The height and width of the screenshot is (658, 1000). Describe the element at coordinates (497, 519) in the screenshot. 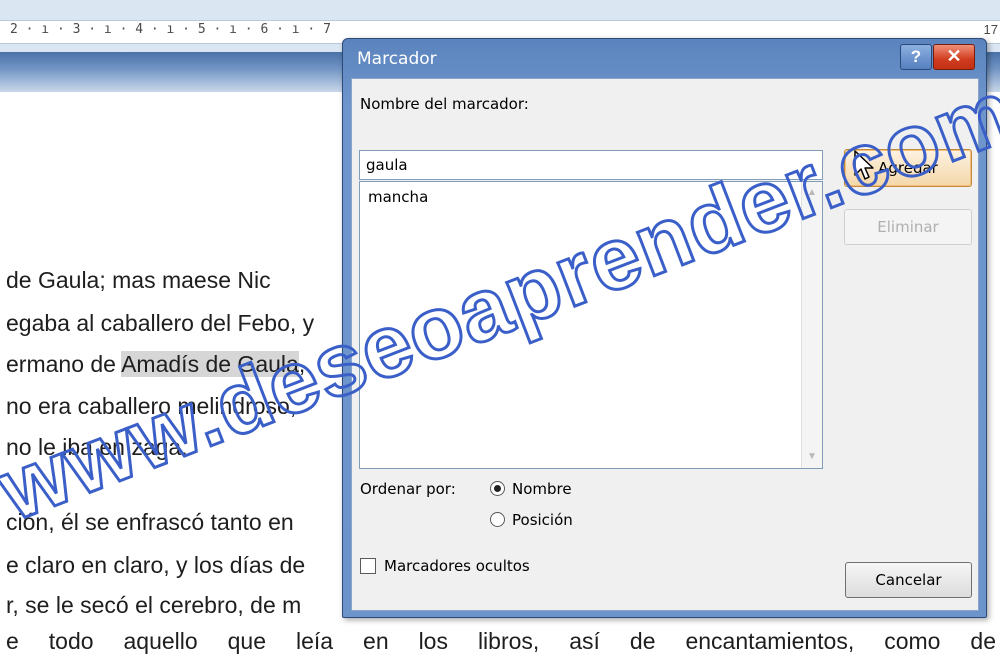

I see `sort-position-radio` at that location.